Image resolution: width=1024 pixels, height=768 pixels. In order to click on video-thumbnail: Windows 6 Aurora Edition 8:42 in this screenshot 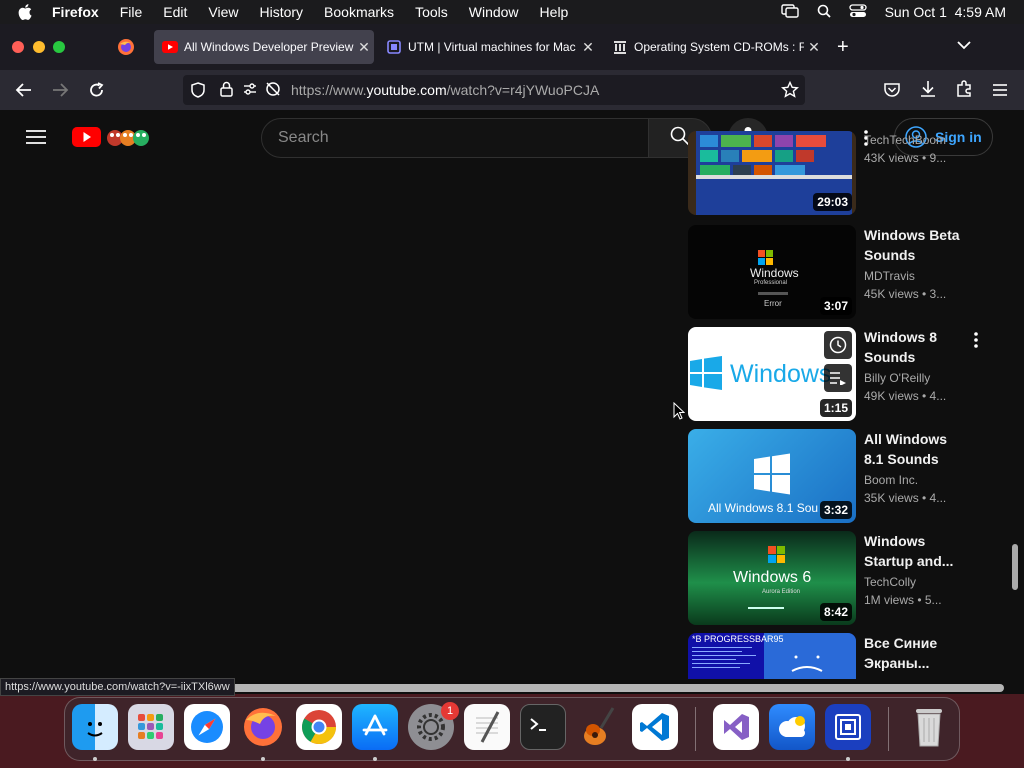, I will do `click(772, 578)`.